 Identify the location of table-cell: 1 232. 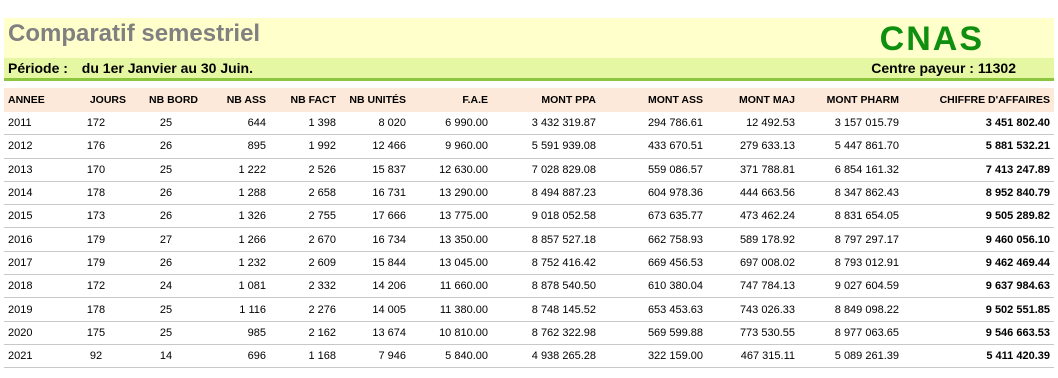
(236, 263).